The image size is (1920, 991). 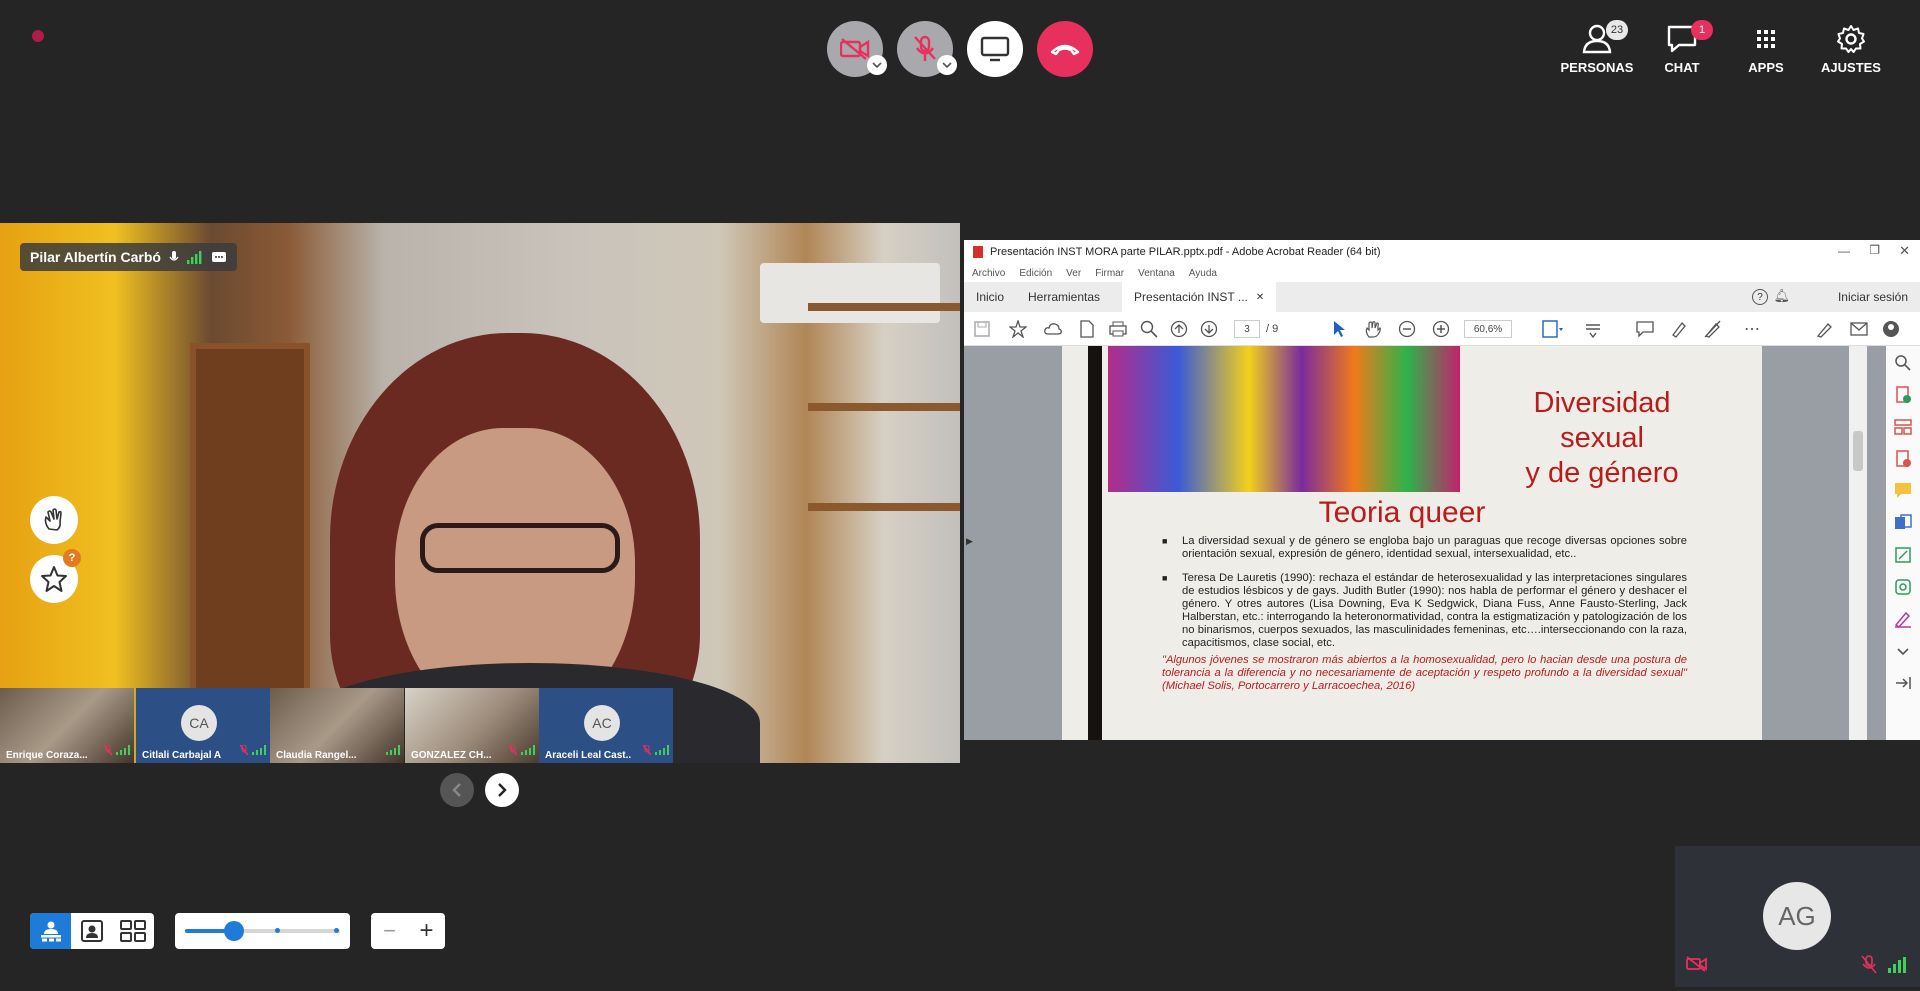 What do you see at coordinates (1752, 329) in the screenshot?
I see `more-tools-icon: ⋯` at bounding box center [1752, 329].